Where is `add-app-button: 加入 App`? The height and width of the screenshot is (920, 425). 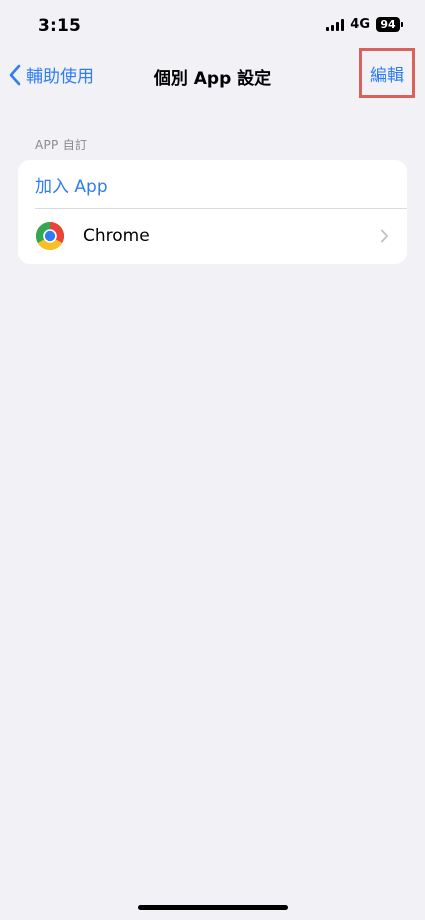 add-app-button: 加入 App is located at coordinates (212, 184).